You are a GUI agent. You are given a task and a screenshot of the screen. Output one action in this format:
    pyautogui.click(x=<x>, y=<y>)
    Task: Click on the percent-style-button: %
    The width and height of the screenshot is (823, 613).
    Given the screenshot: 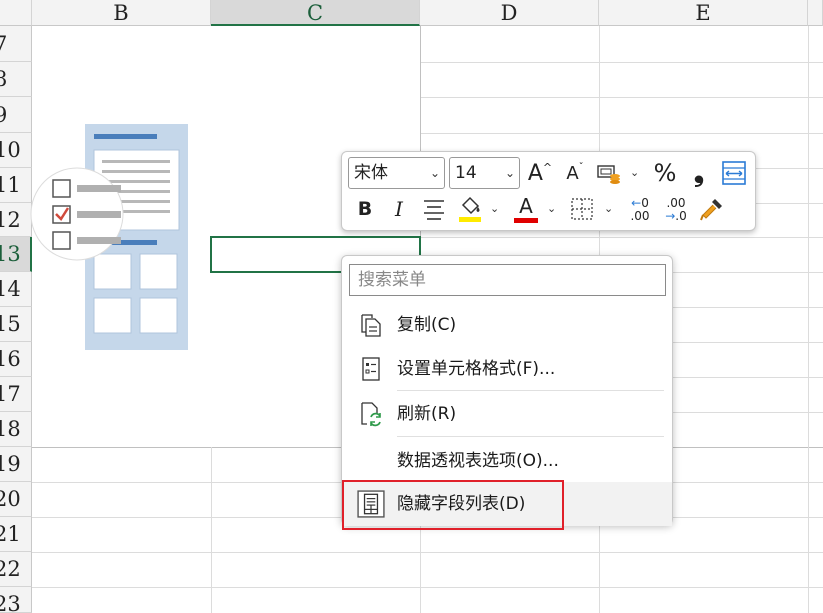 What is the action you would take?
    pyautogui.click(x=665, y=173)
    